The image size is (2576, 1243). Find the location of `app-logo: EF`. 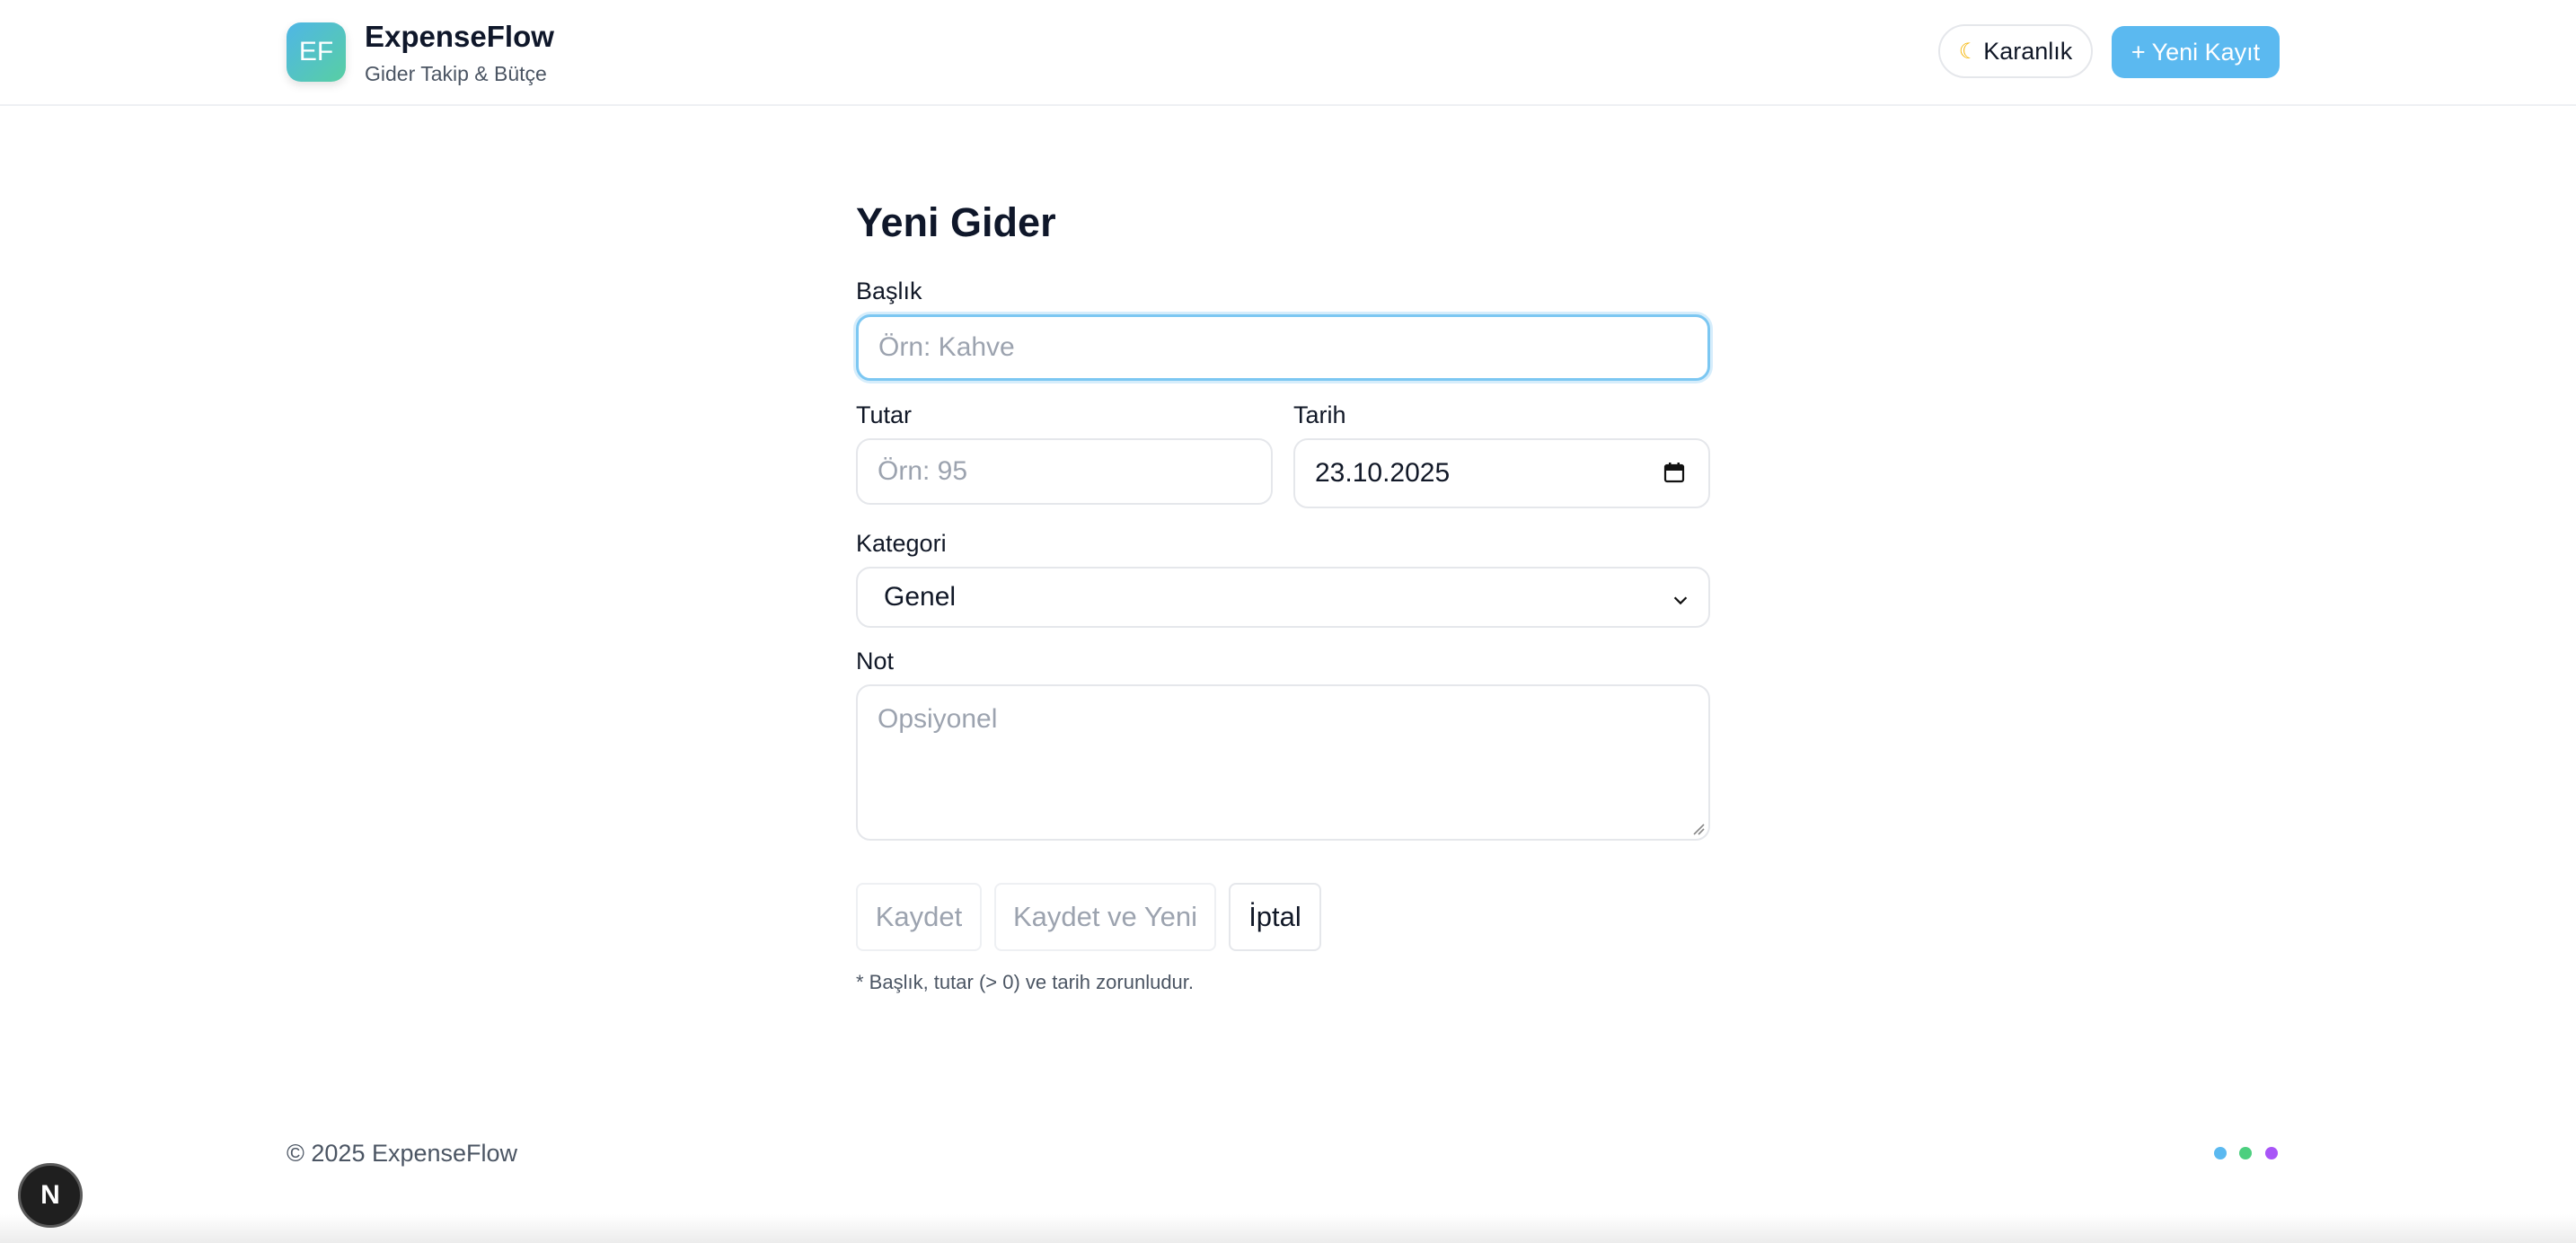

app-logo: EF is located at coordinates (316, 52).